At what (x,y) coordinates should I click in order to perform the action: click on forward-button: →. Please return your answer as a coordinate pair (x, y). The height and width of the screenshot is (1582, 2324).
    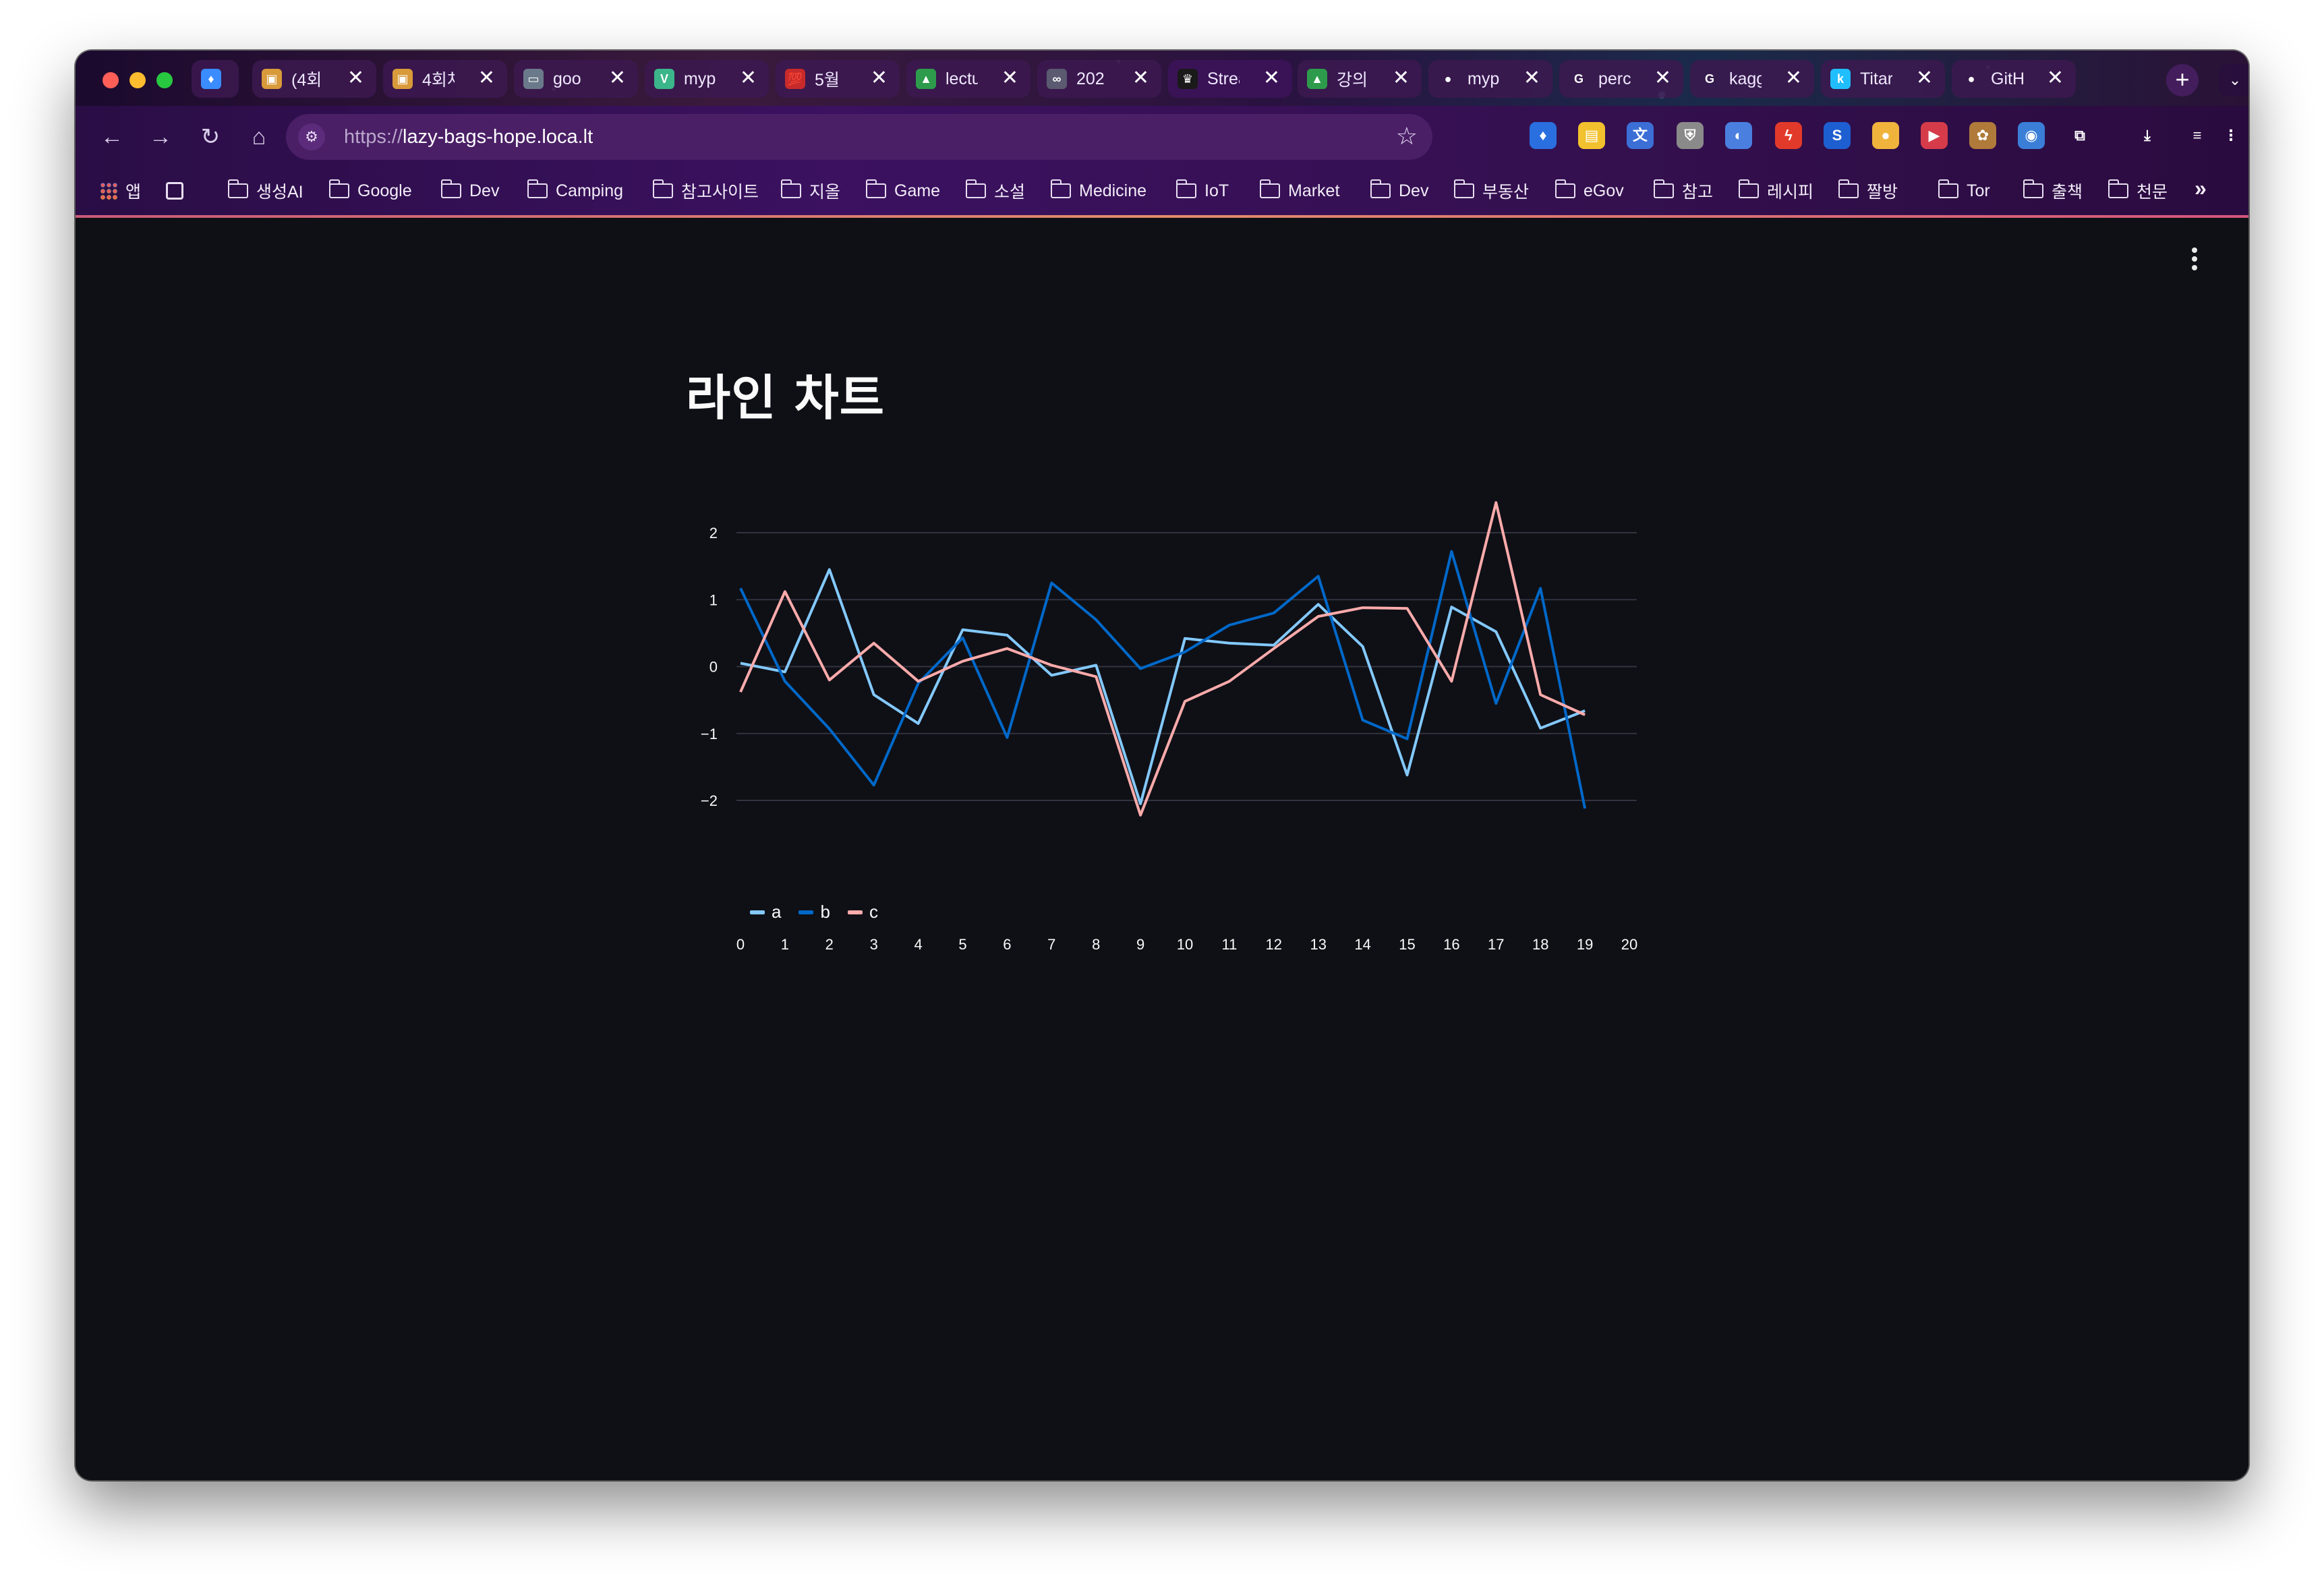
    Looking at the image, I should click on (160, 137).